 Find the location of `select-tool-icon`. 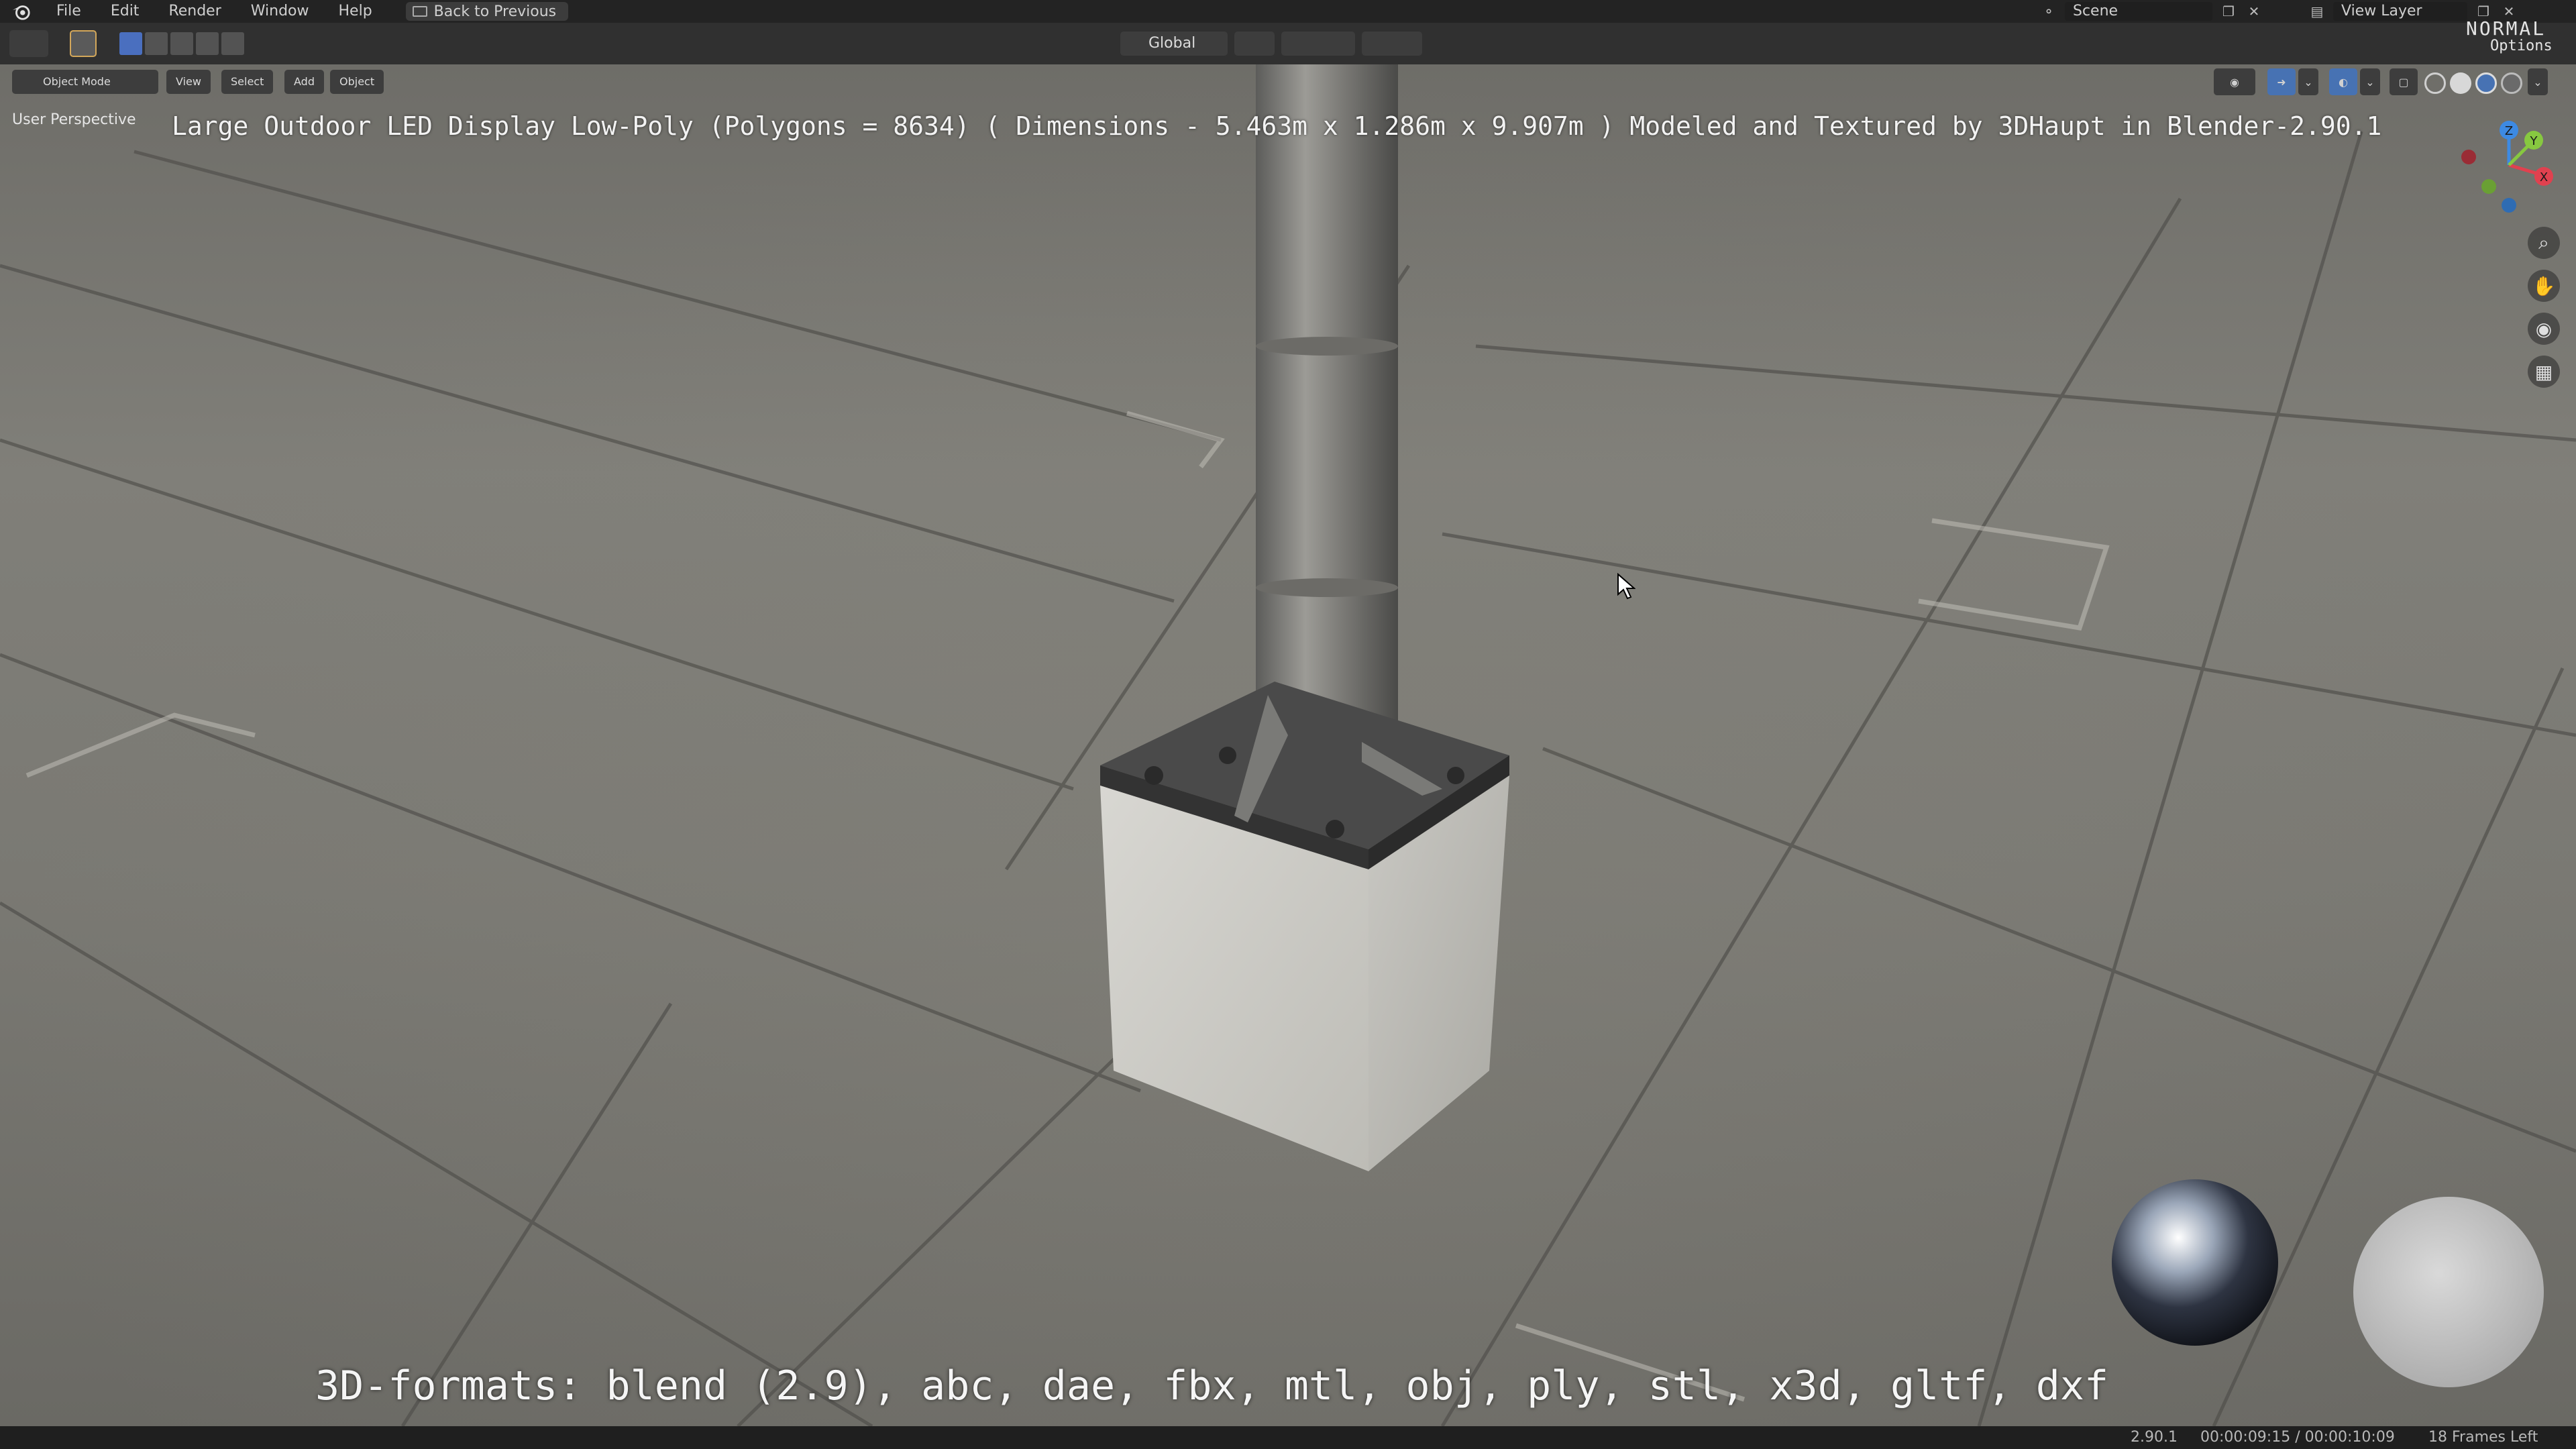

select-tool-icon is located at coordinates (83, 43).